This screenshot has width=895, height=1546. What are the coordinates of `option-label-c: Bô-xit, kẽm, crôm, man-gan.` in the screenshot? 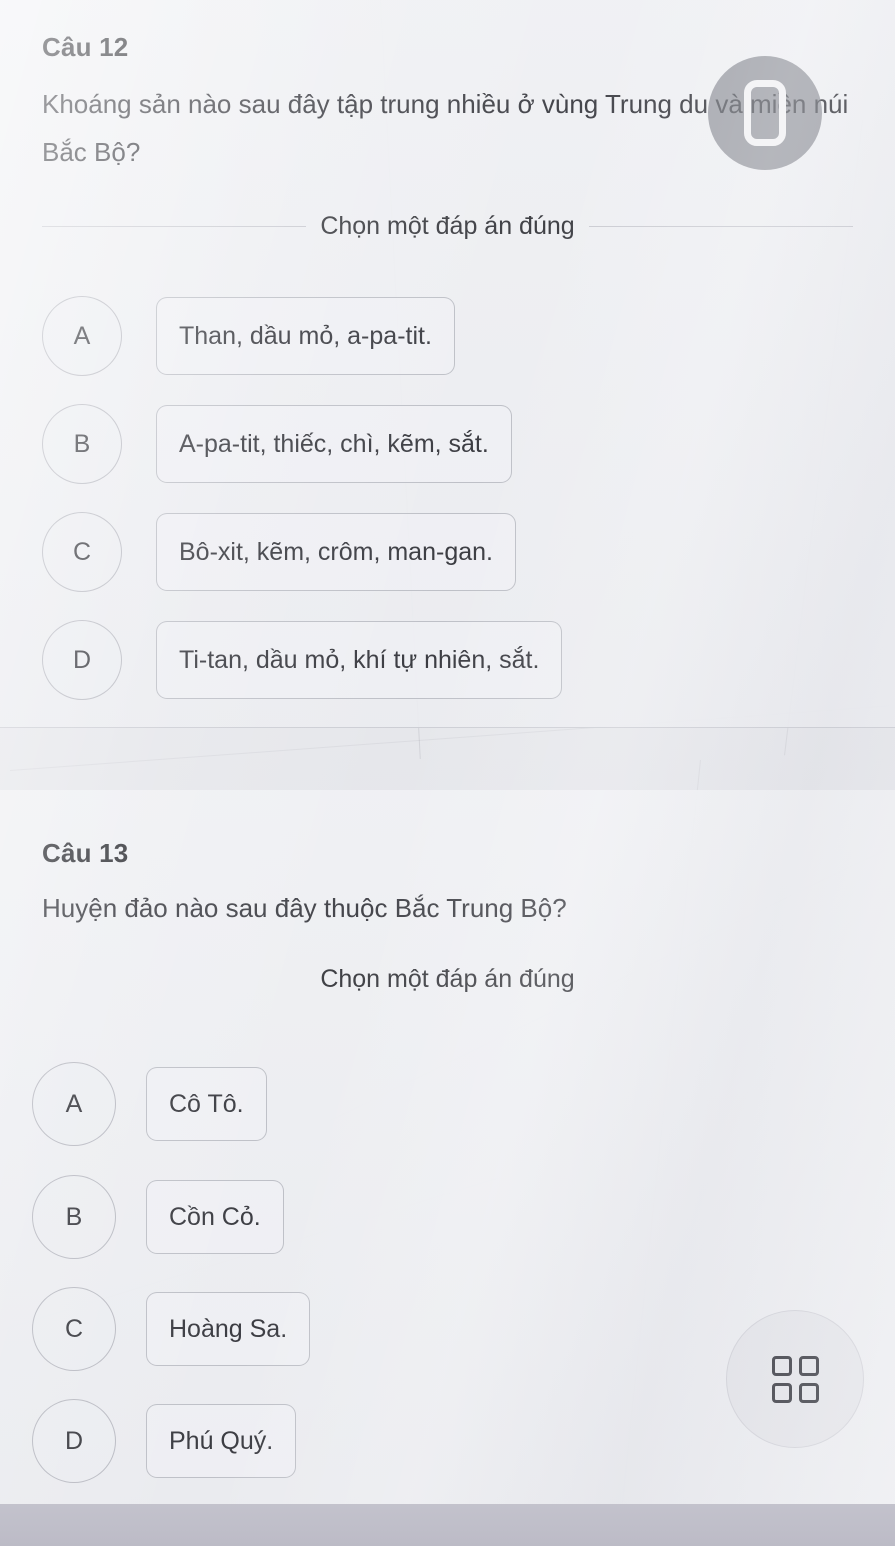 It's located at (336, 552).